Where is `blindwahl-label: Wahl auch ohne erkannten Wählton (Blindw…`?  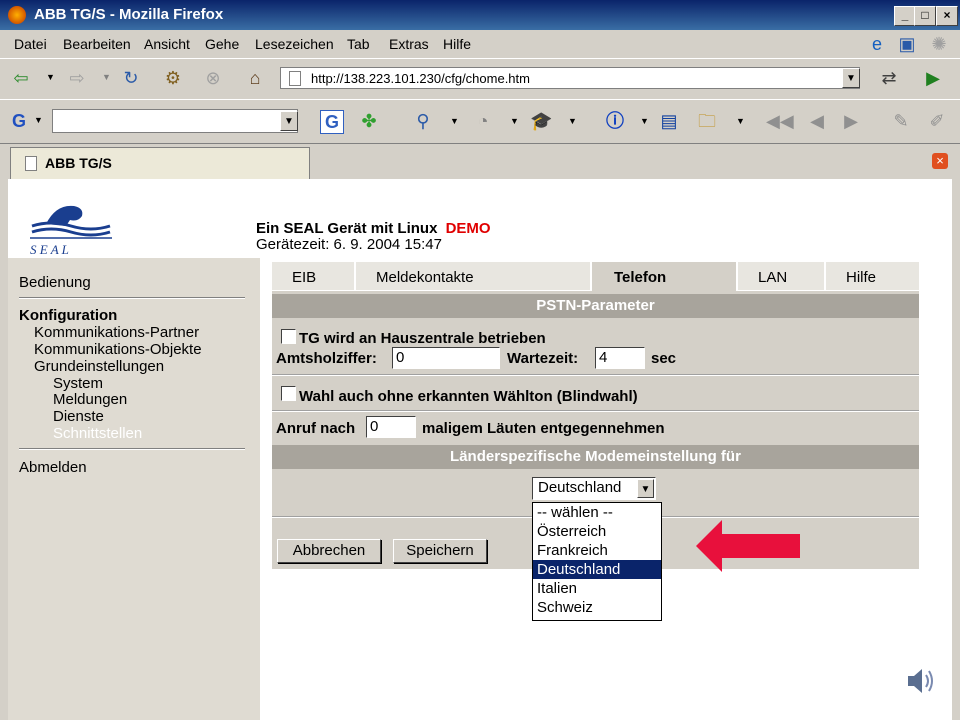
blindwahl-label: Wahl auch ohne erkannten Wählton (Blindw… is located at coordinates (468, 396).